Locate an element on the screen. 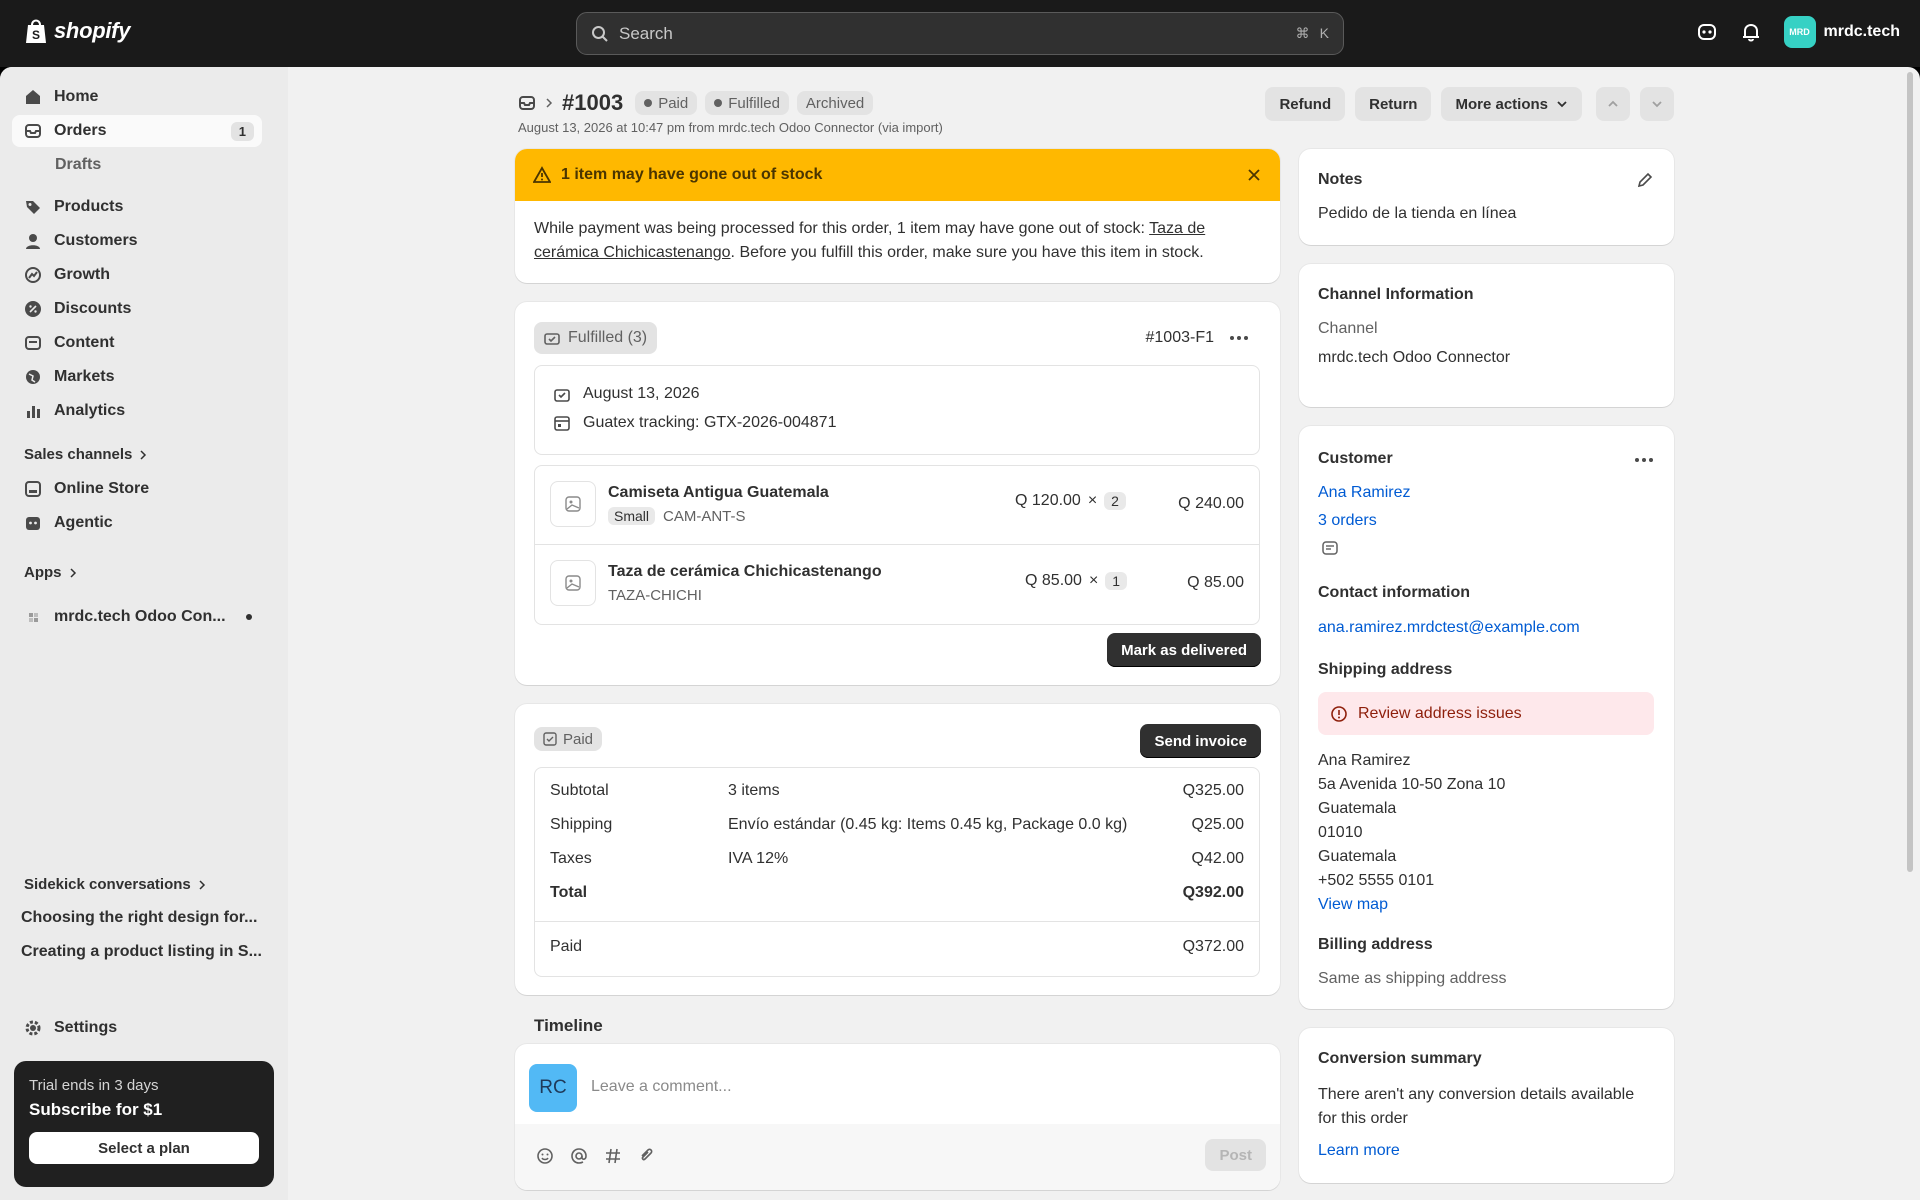 The height and width of the screenshot is (1200, 1920). shopify-logo: S shopify is located at coordinates (77, 31).